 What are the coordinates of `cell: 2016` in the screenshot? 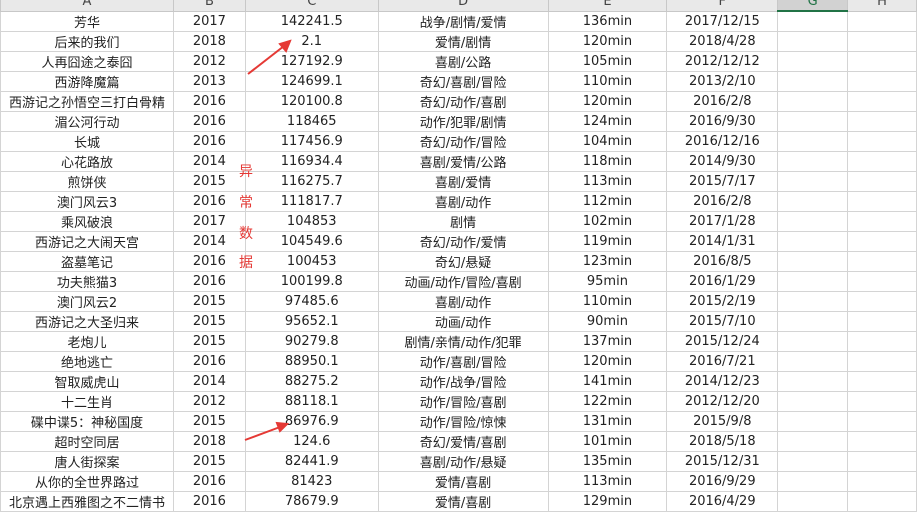 It's located at (209, 501).